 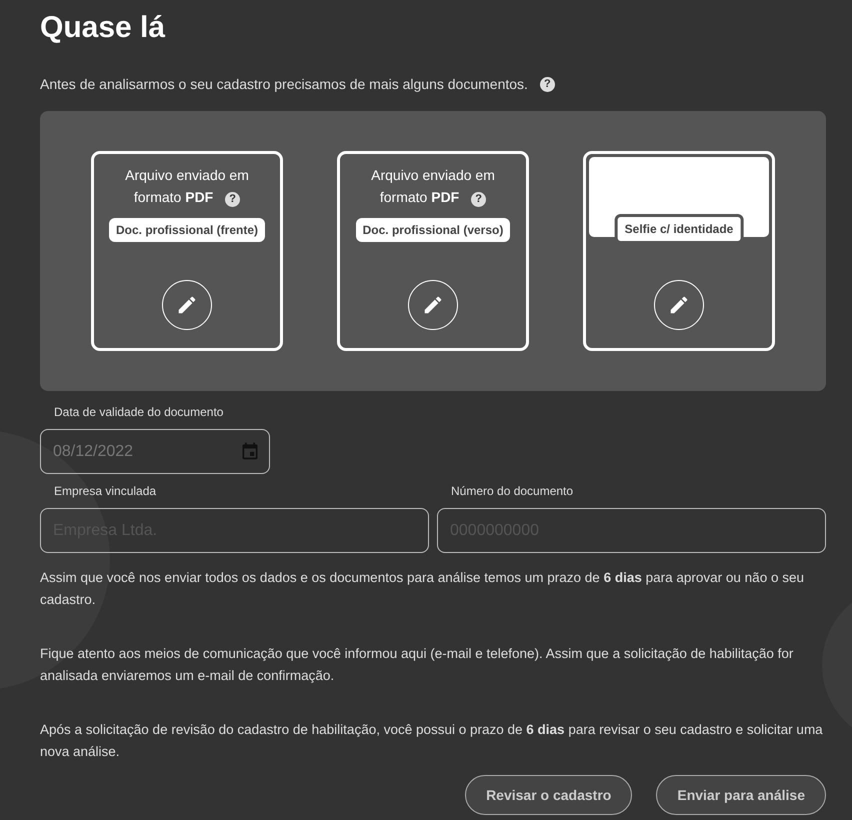 I want to click on document-label: Doc. profissional (verso), so click(x=433, y=230).